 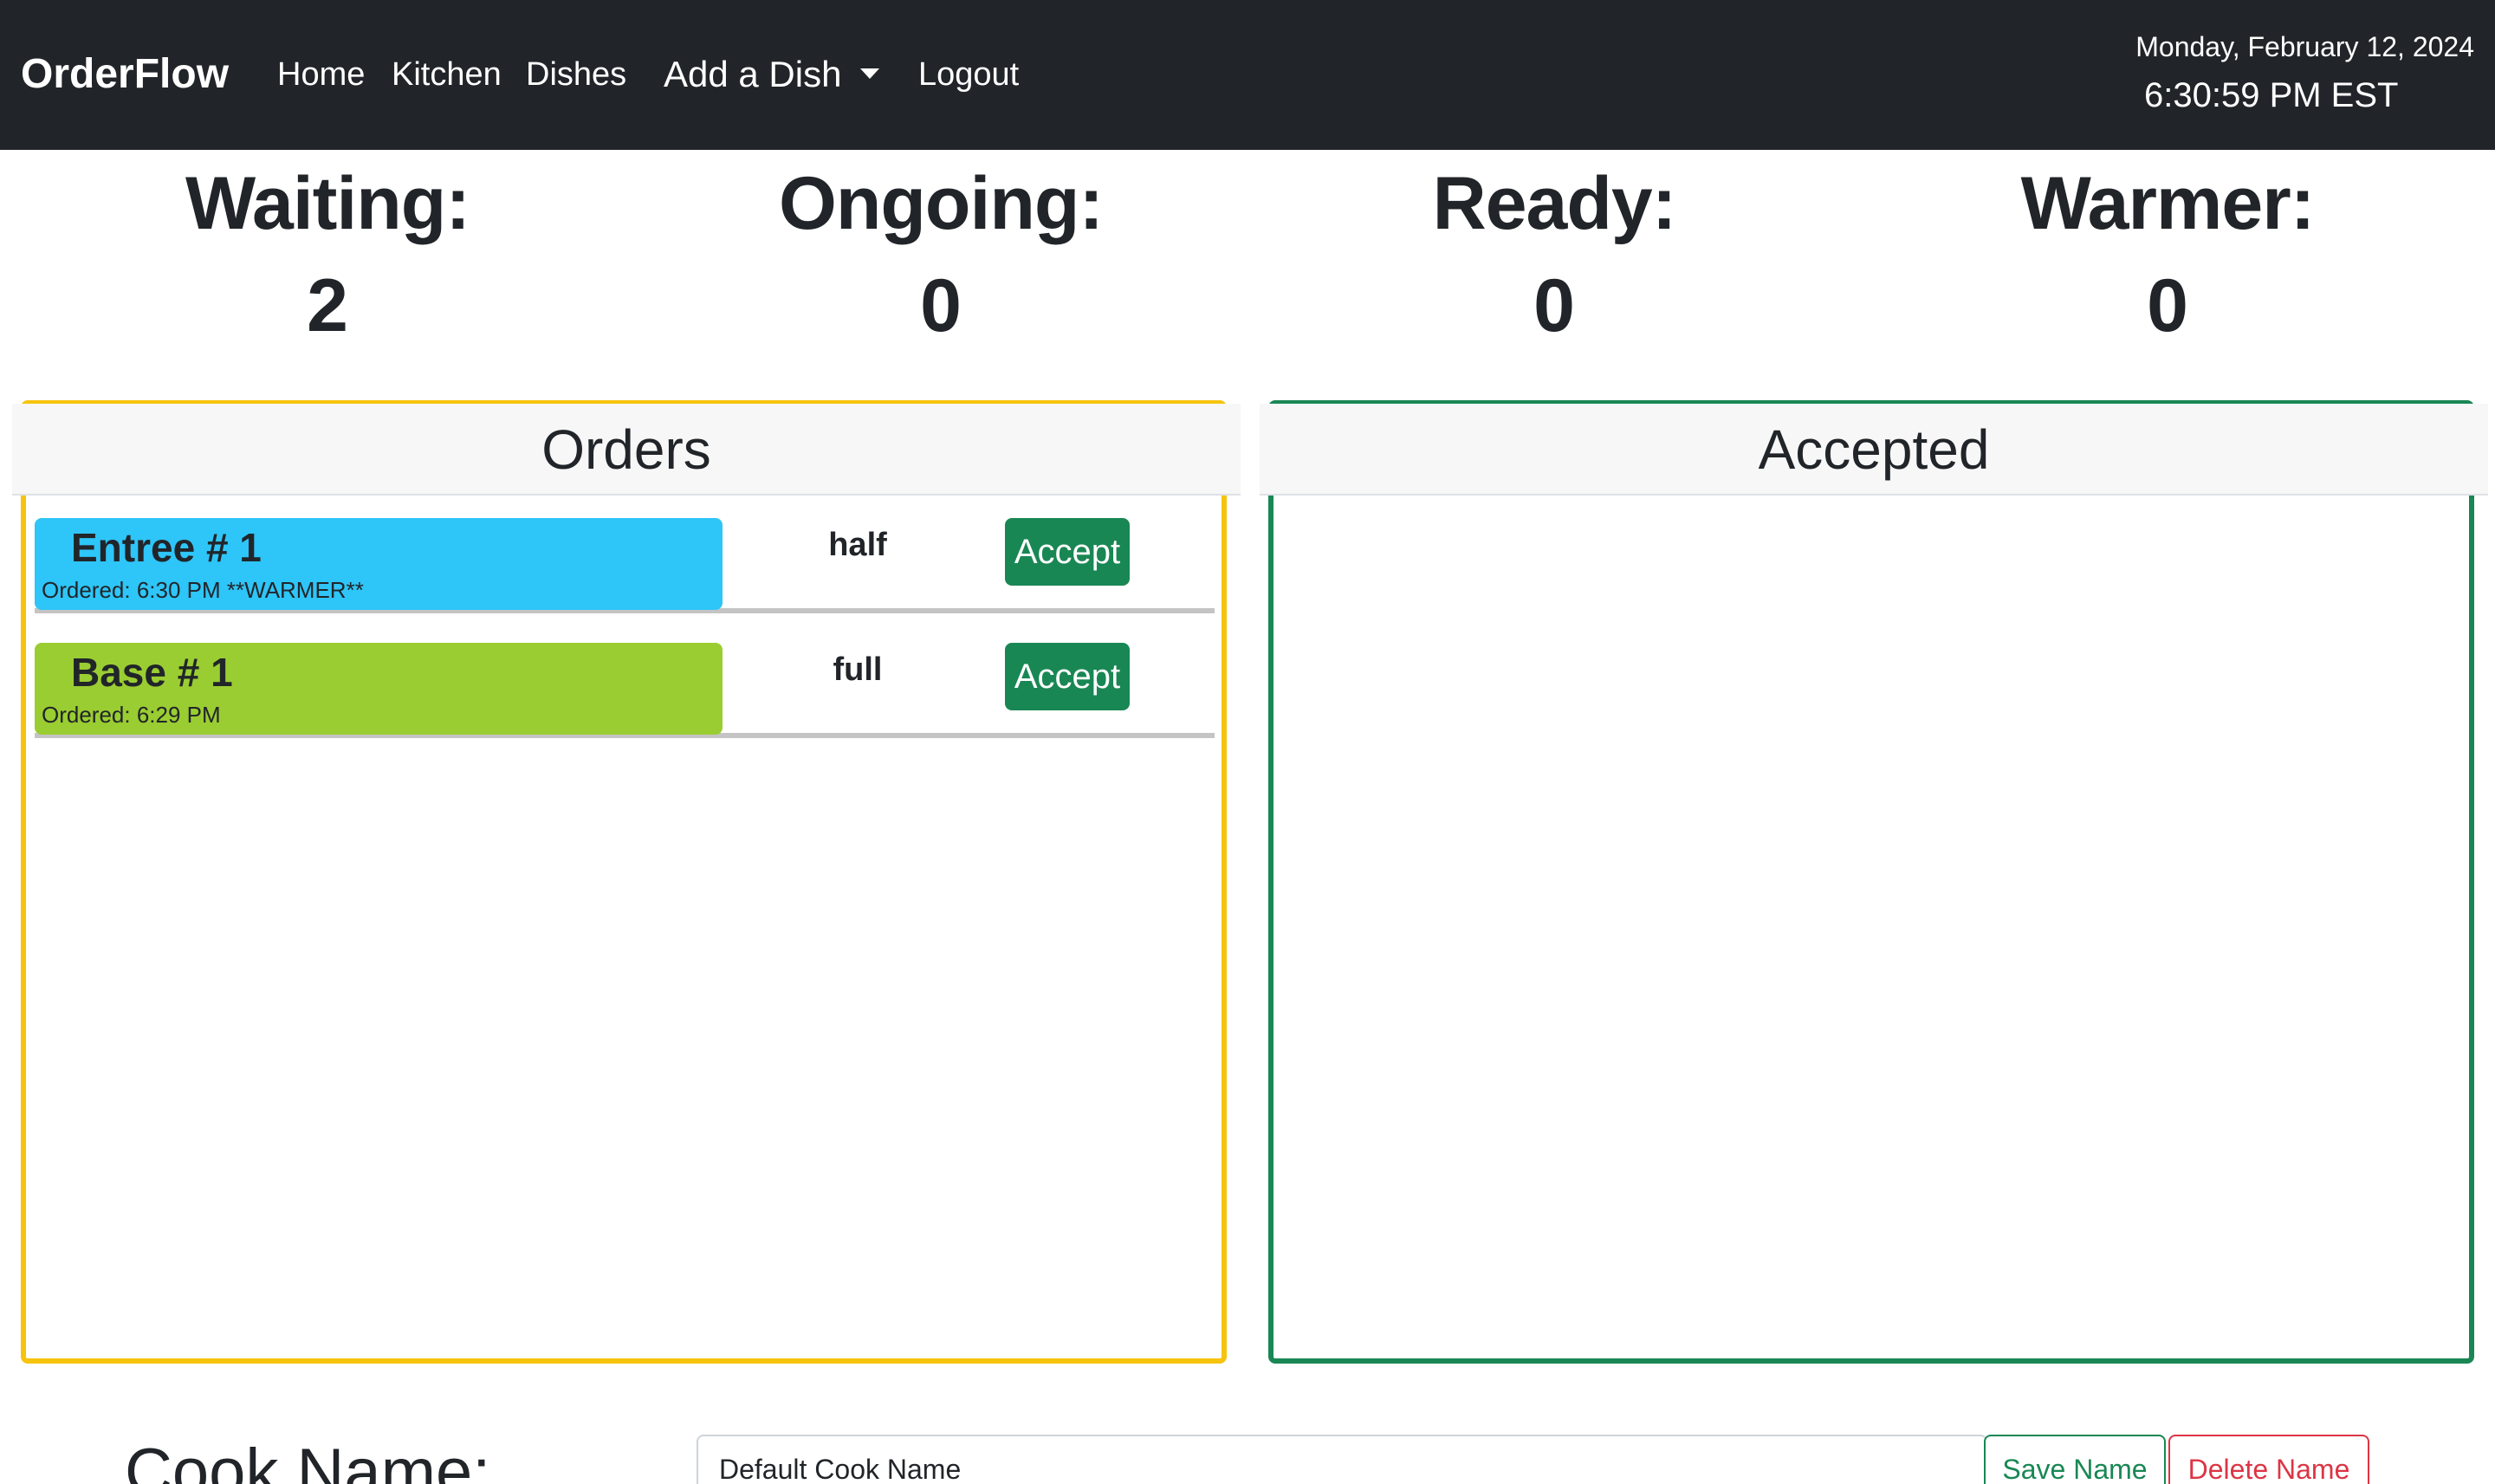 I want to click on stat-label: Ongoing:, so click(x=941, y=203).